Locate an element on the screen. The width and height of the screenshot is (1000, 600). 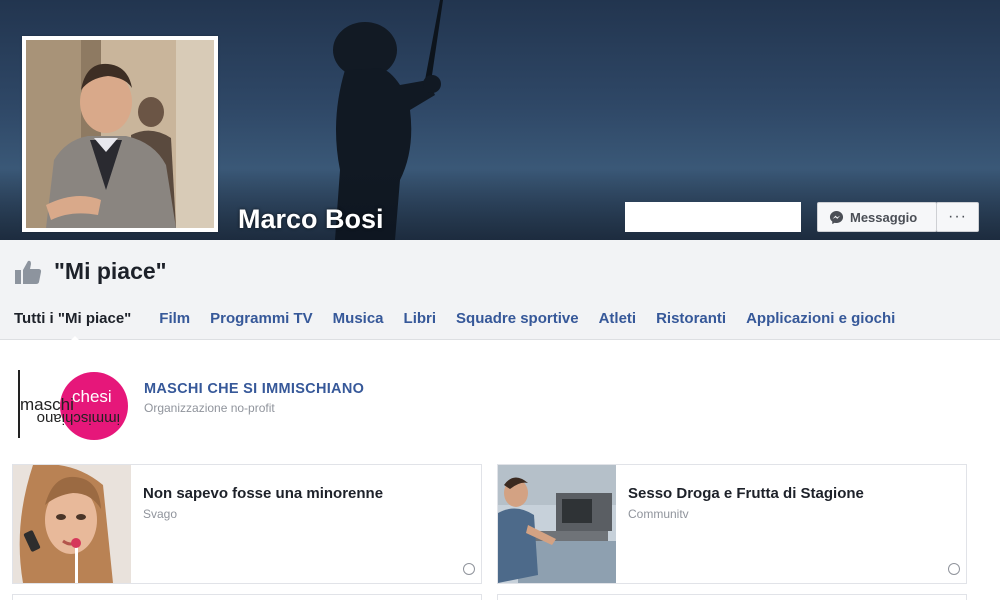
tab-books: Libri is located at coordinates (420, 318).